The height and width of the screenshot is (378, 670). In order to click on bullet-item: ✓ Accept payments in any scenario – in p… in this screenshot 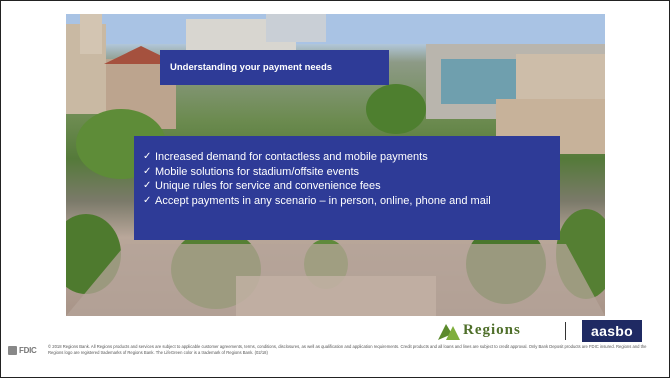, I will do `click(351, 201)`.